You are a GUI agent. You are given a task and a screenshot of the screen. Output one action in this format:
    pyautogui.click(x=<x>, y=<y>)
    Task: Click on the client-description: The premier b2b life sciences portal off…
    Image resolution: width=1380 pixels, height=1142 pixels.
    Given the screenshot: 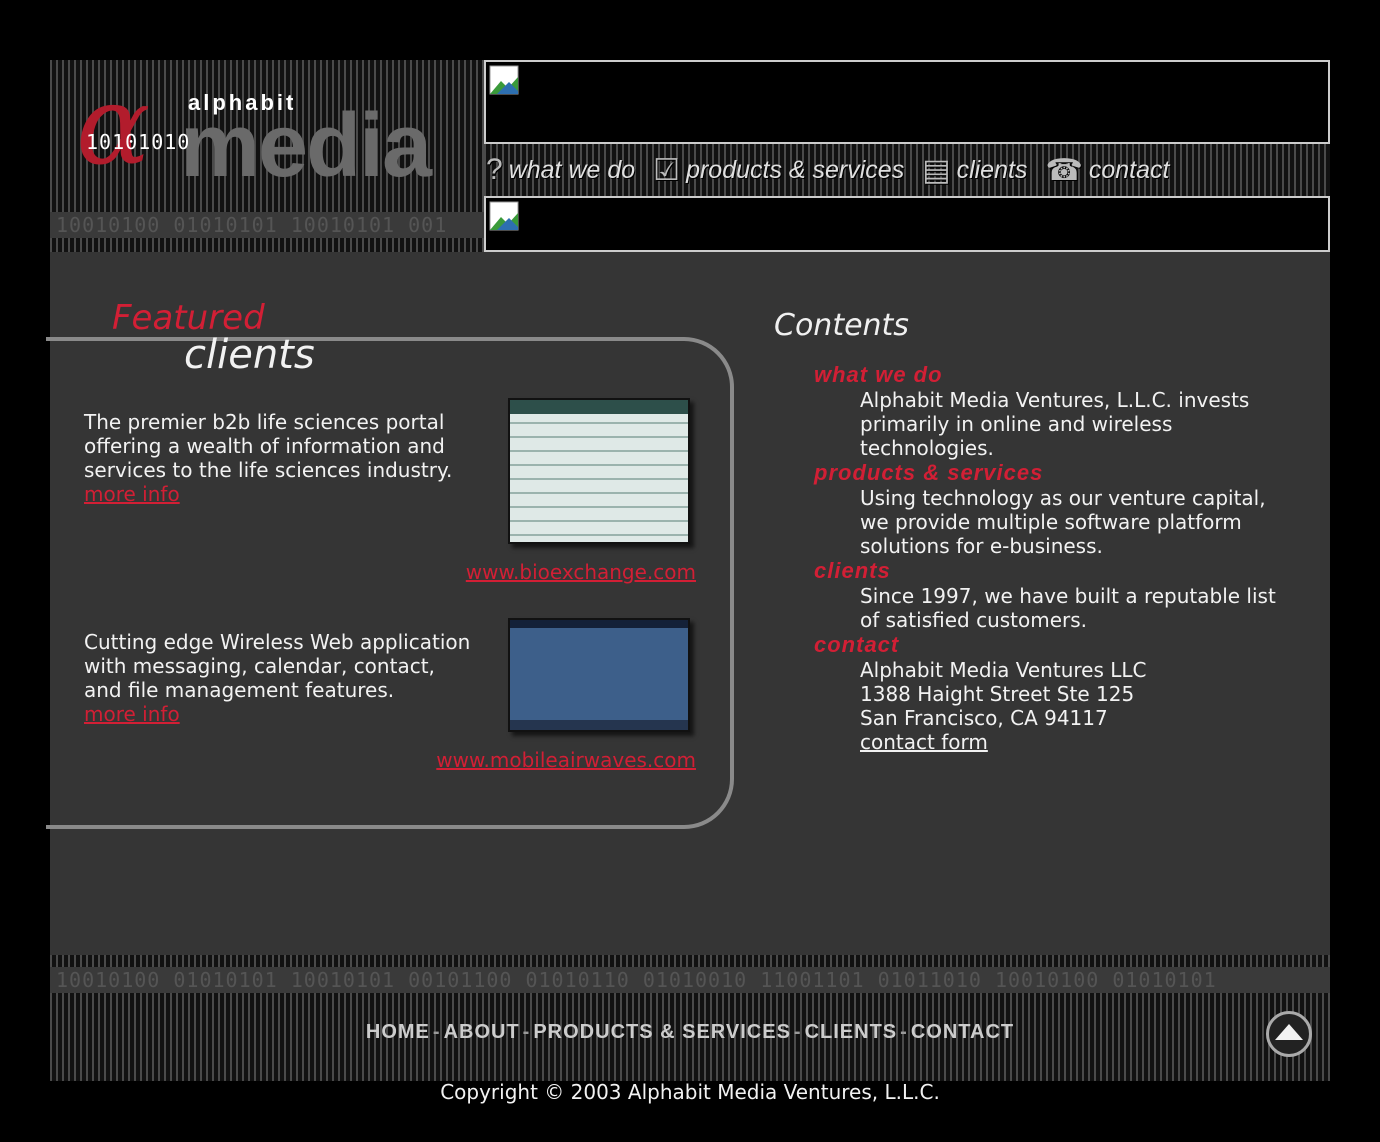 What is the action you would take?
    pyautogui.click(x=279, y=458)
    